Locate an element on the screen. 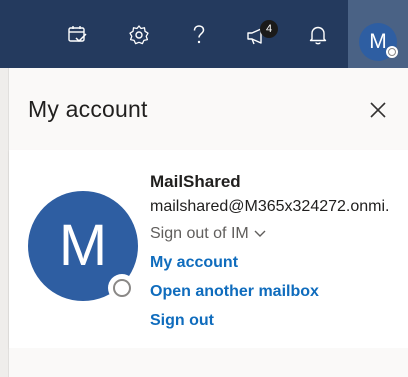 The width and height of the screenshot is (408, 377). sign-out-of-im-label: Sign out of IM is located at coordinates (199, 233).